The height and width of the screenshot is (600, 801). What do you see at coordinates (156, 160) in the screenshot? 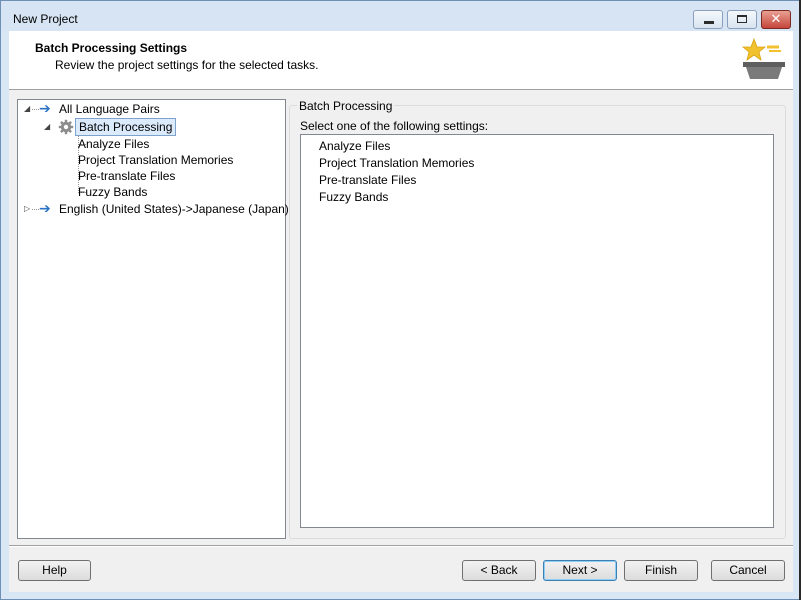
I see `tree-label: Project Translation Memories` at bounding box center [156, 160].